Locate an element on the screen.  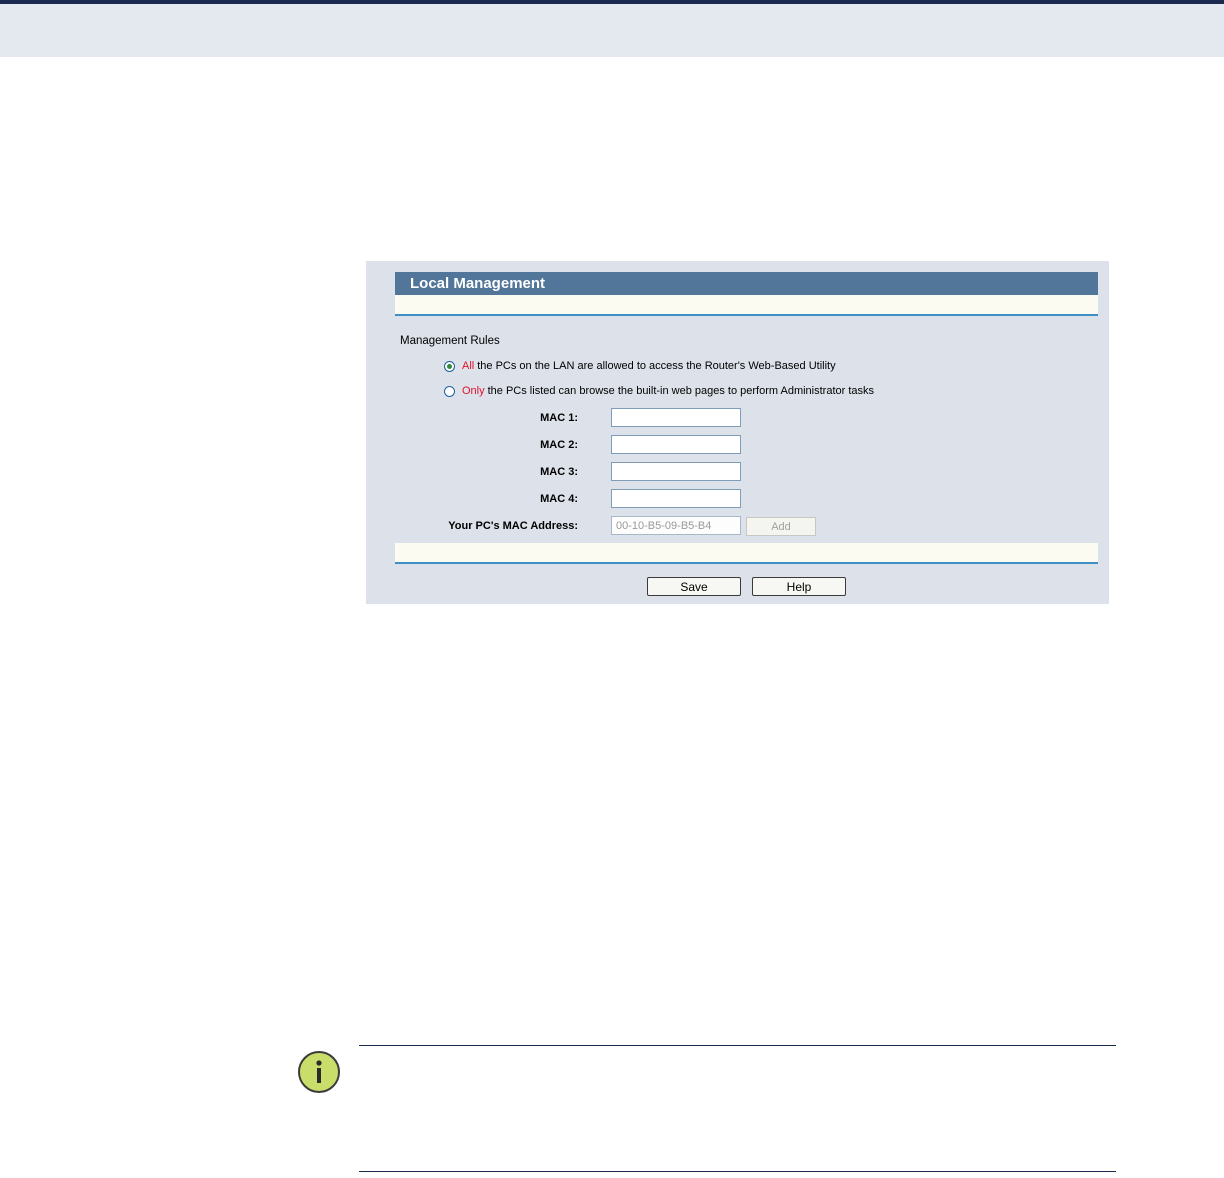
mac1-label: MAC 1: is located at coordinates (559, 418).